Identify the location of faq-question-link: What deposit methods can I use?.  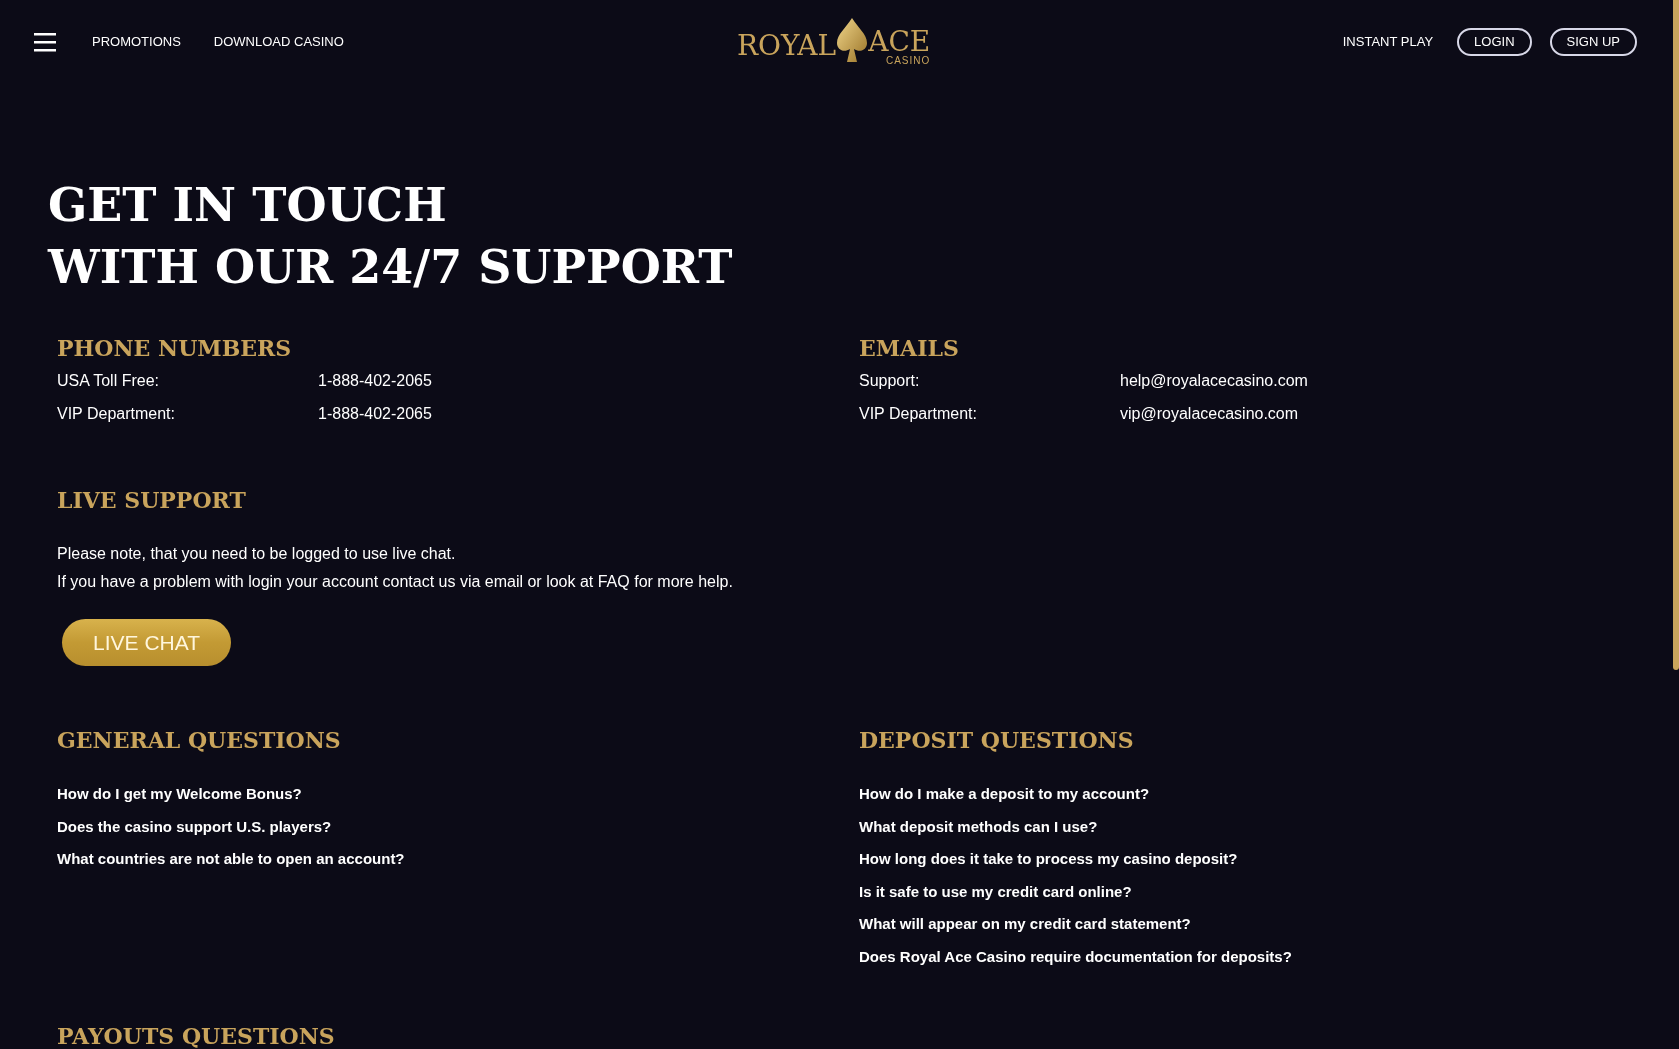
(978, 826).